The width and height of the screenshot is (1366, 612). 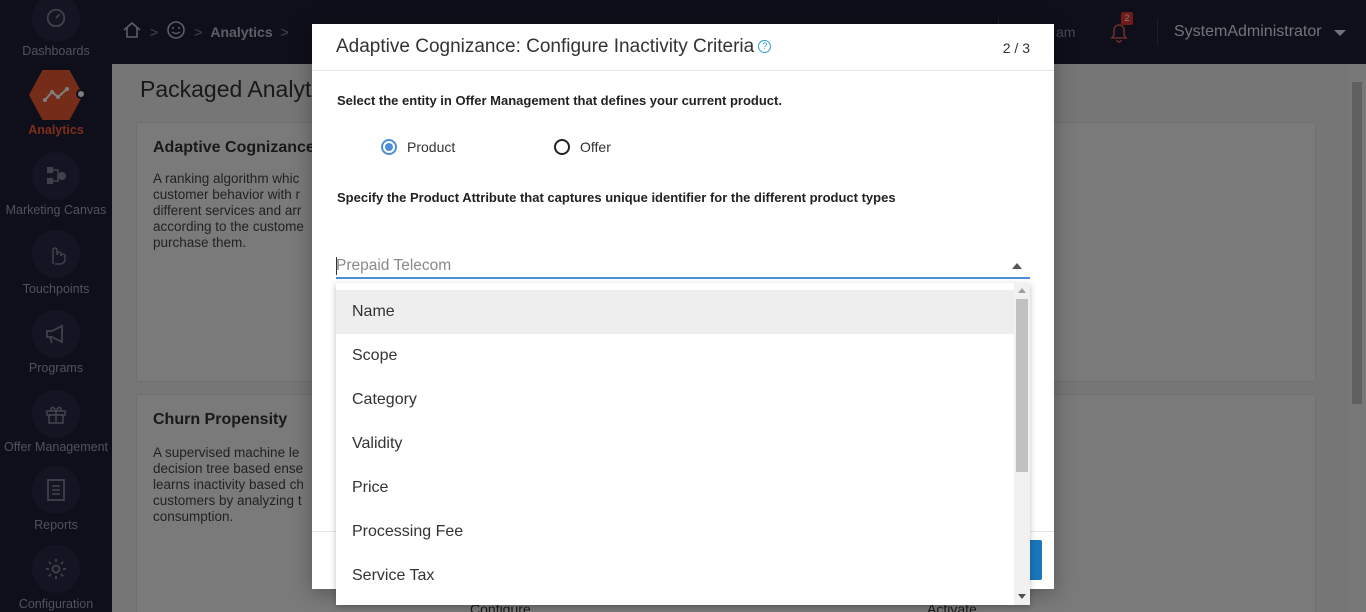 I want to click on help-icon: ?, so click(x=765, y=47).